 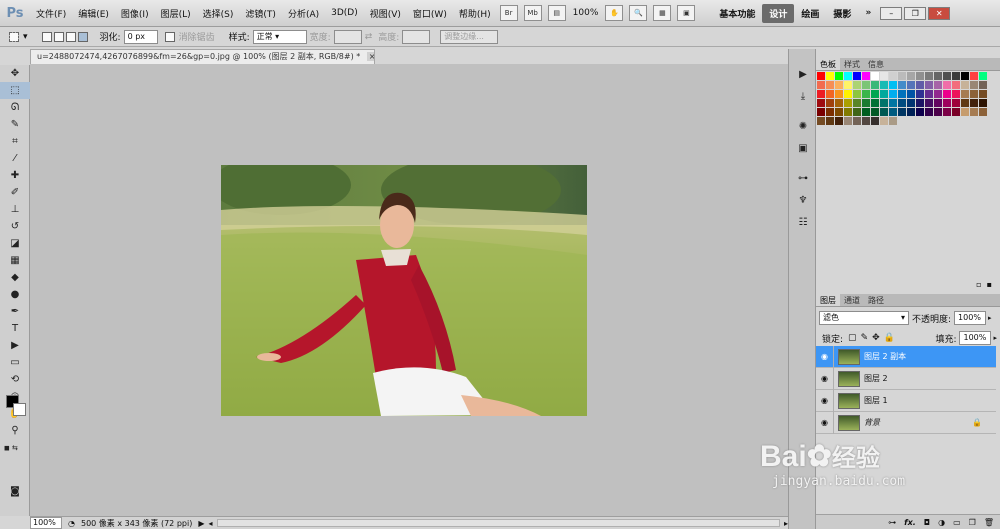 I want to click on clone-stamp-tool-icon: ⊥, so click(x=15, y=209).